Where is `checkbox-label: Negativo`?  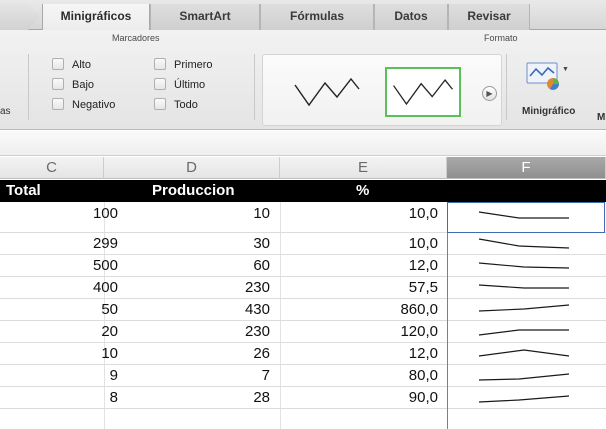
checkbox-label: Negativo is located at coordinates (94, 105).